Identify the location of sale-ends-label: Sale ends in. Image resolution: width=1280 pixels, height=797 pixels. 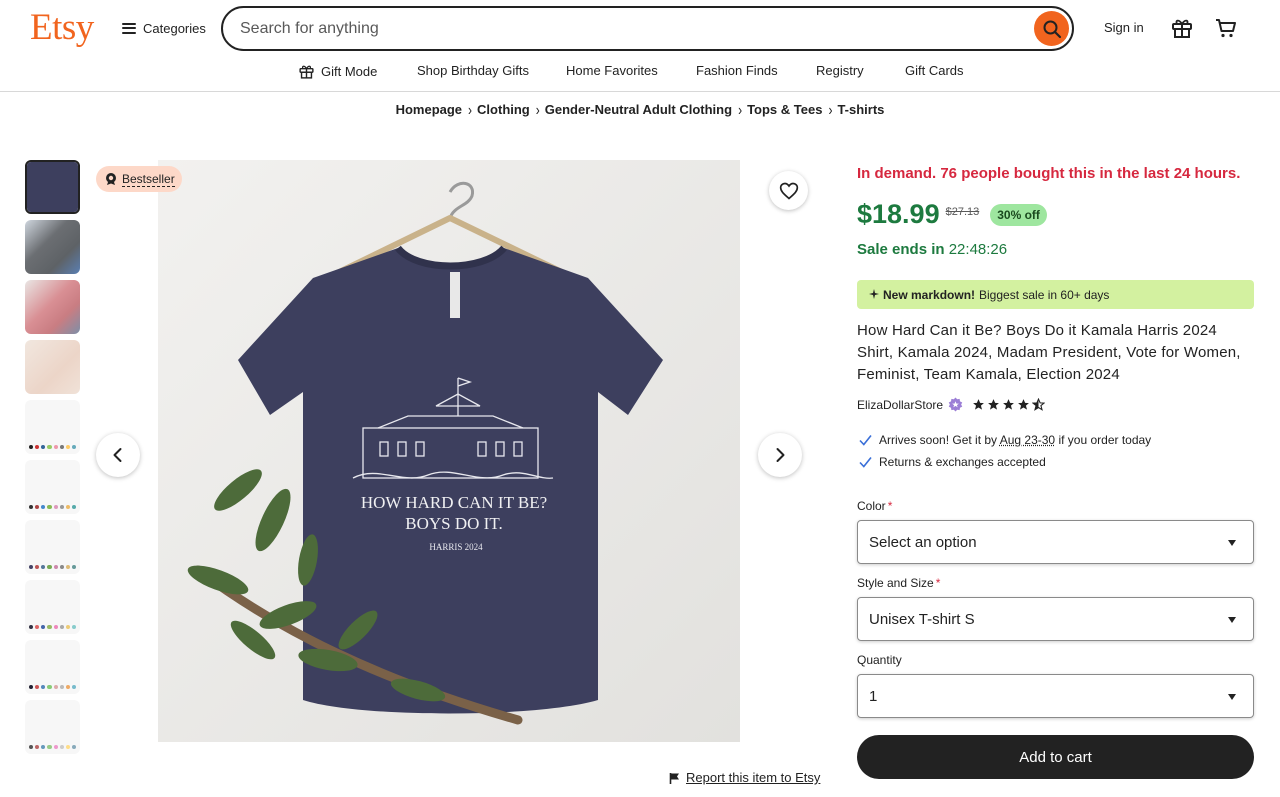
(901, 249).